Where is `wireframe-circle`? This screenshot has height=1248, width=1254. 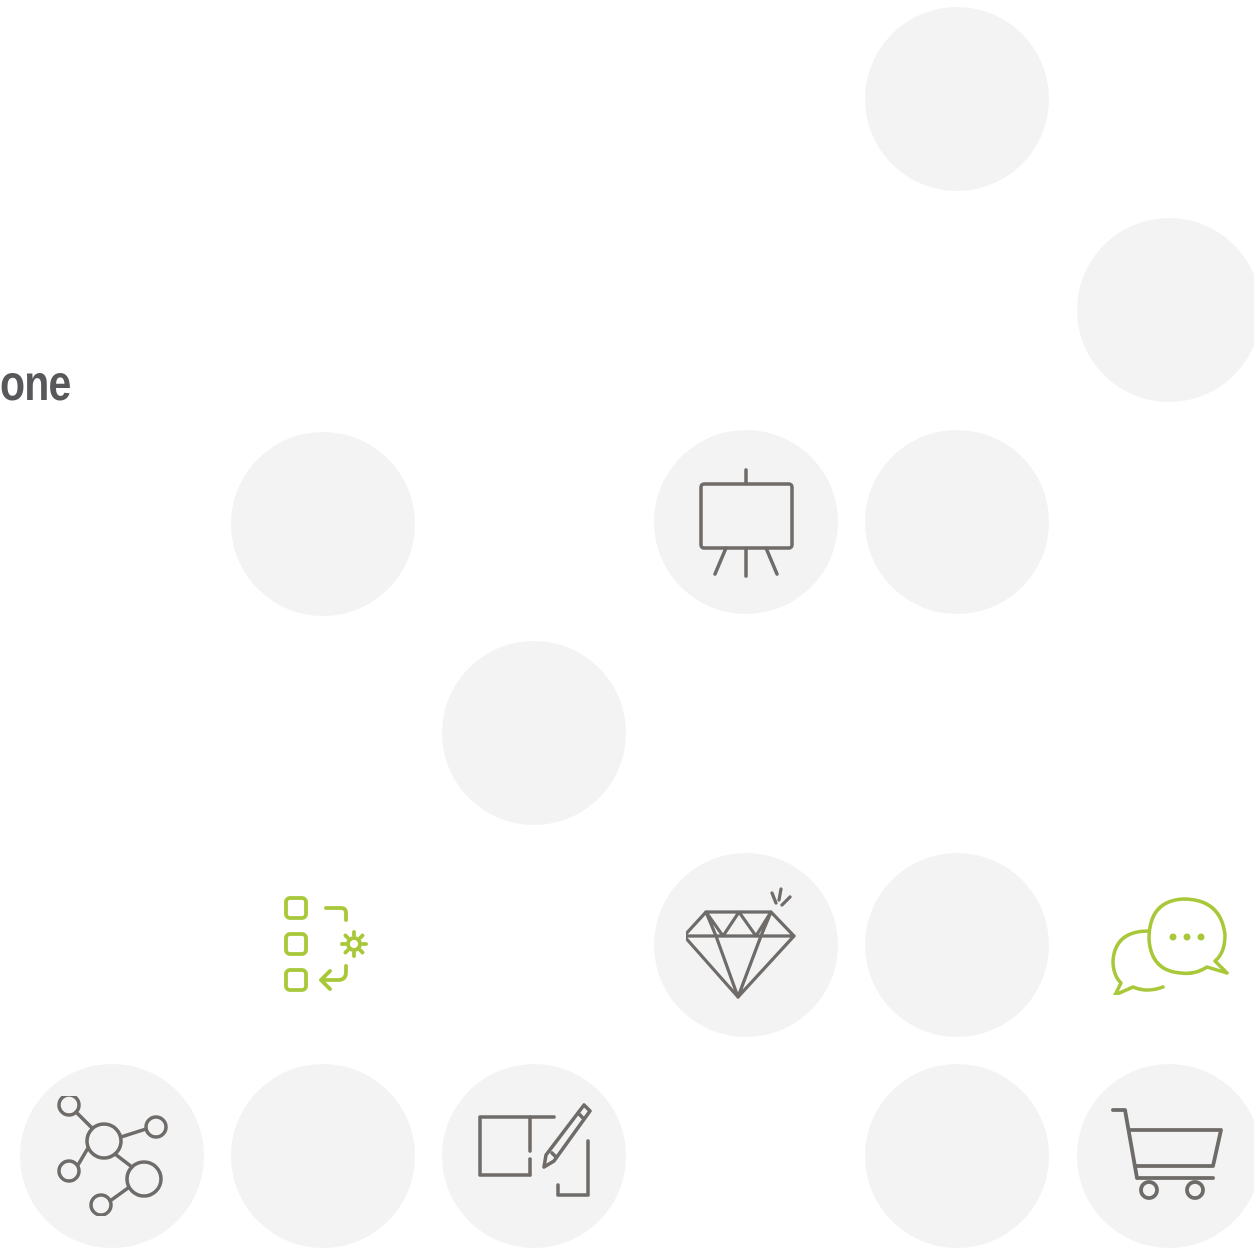 wireframe-circle is located at coordinates (534, 1156).